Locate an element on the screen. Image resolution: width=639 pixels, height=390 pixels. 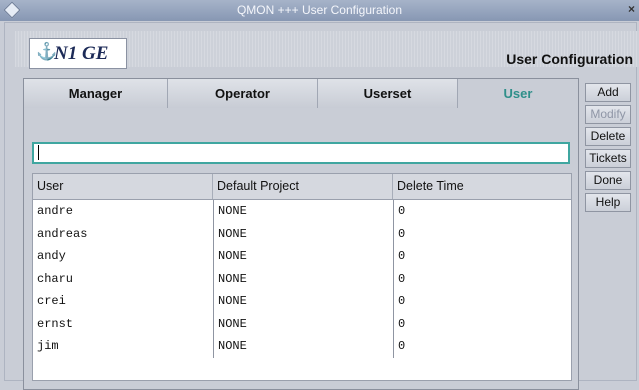
modify-button: Modify is located at coordinates (608, 114).